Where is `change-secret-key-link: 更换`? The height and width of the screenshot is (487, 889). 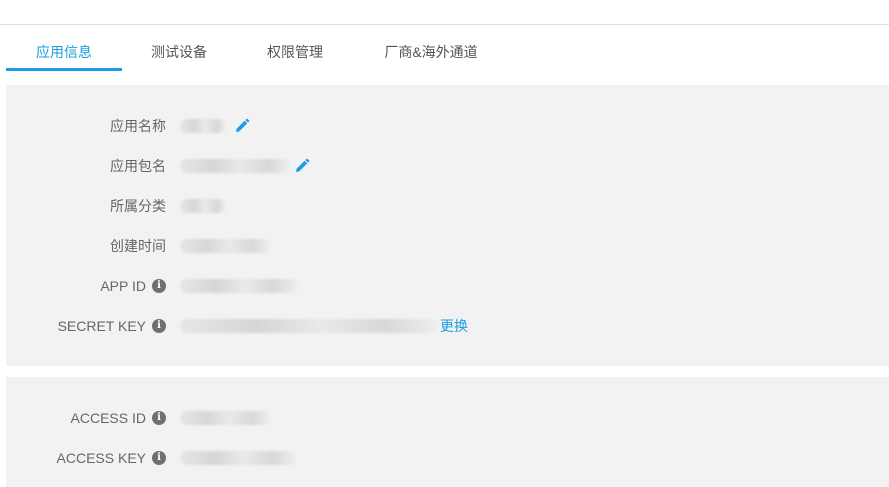 change-secret-key-link: 更换 is located at coordinates (454, 326).